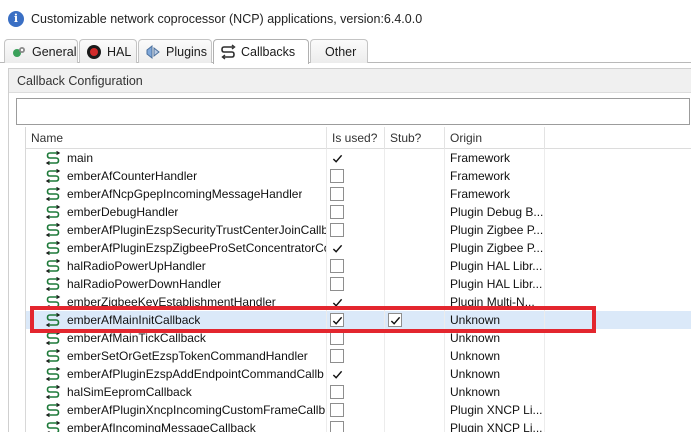 The width and height of the screenshot is (691, 432). I want to click on column-header-is-used: Is used?, so click(356, 138).